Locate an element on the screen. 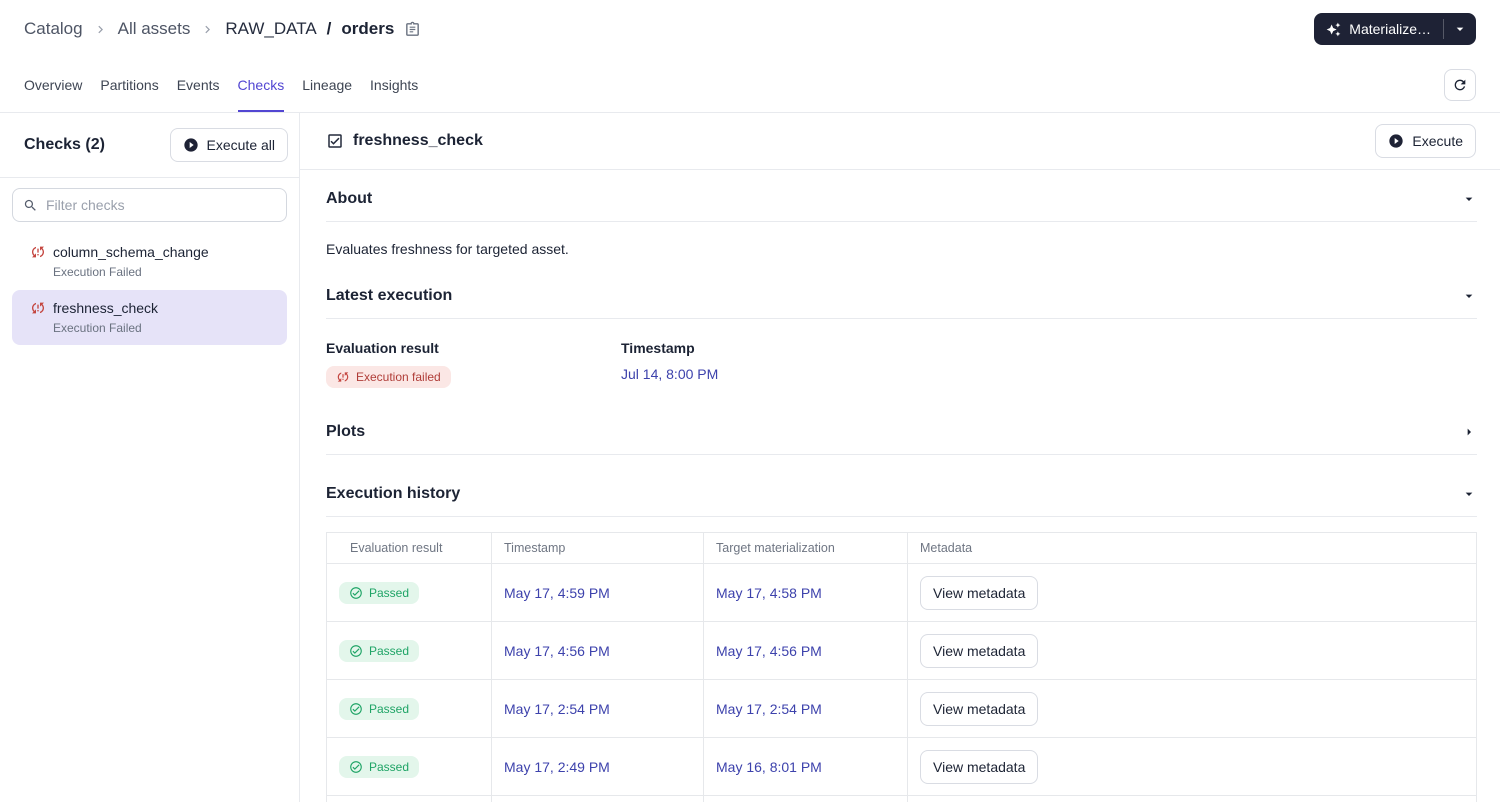 Image resolution: width=1500 pixels, height=802 pixels. tab-partitions: Partitions is located at coordinates (129, 85).